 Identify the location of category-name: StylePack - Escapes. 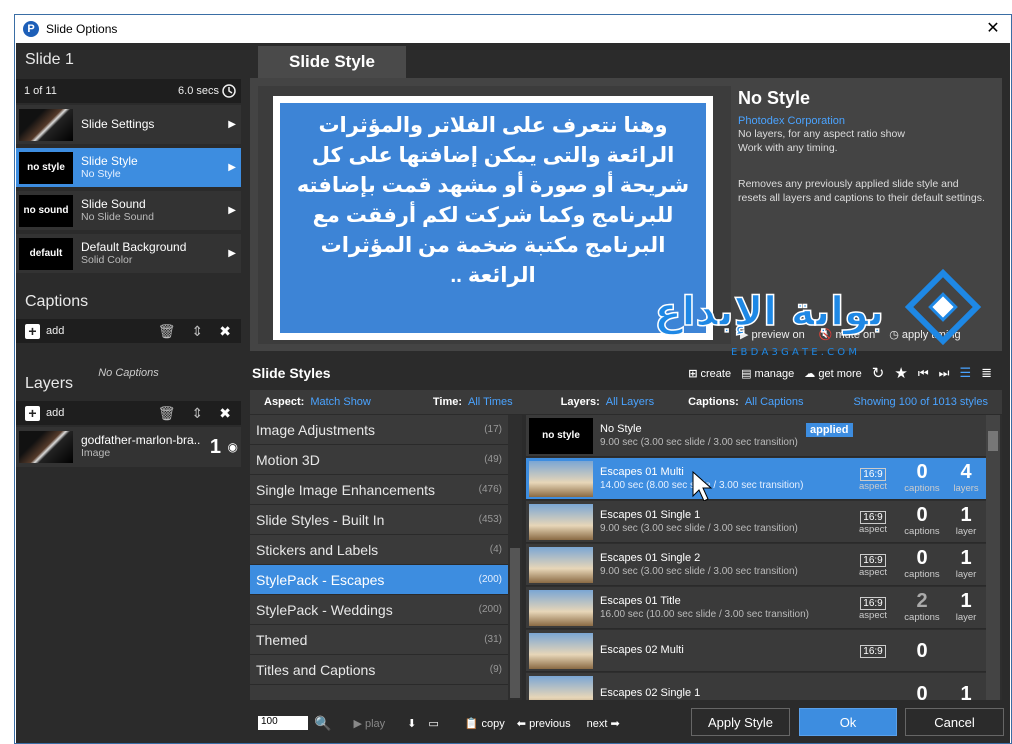
(320, 579).